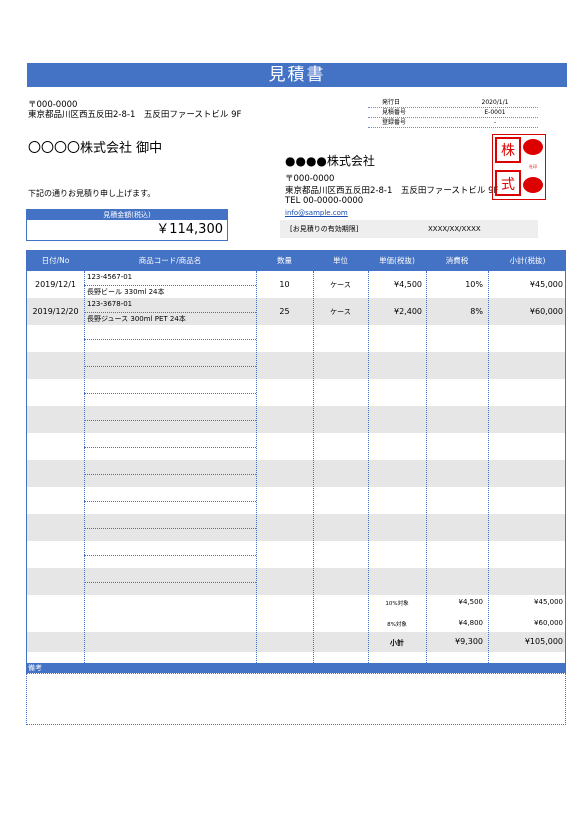  I want to click on col-date: 日付/No, so click(55, 260).